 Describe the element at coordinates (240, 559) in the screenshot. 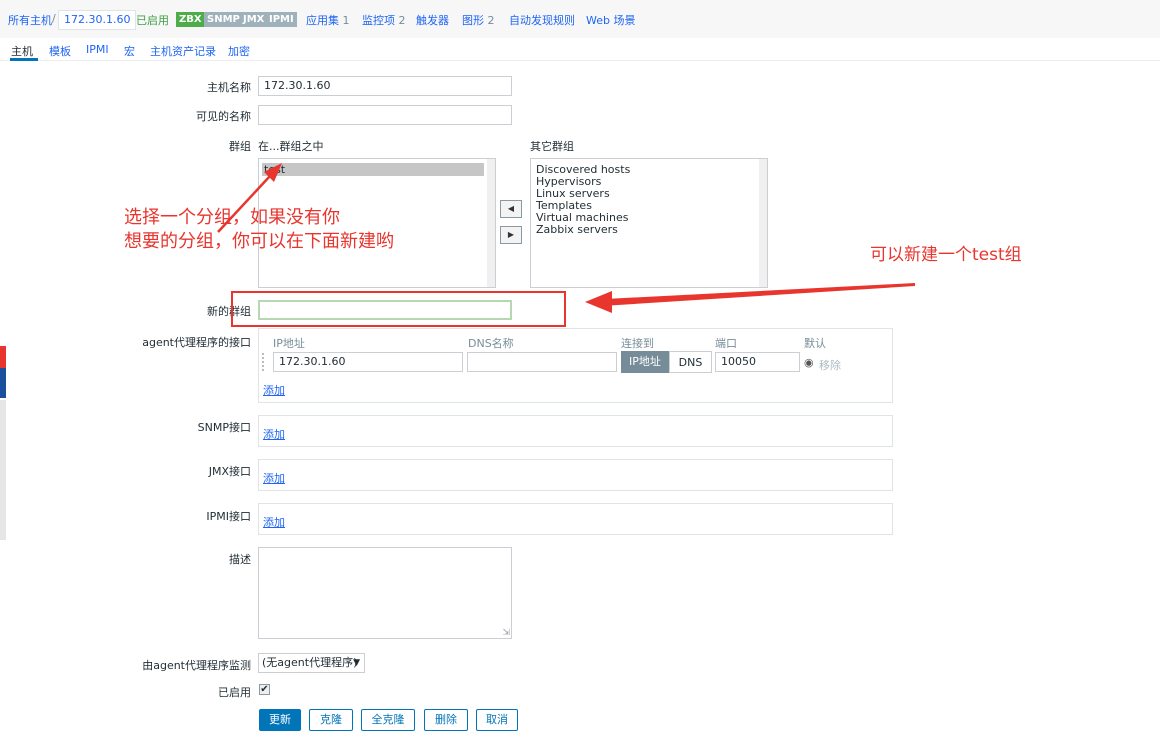

I see `description-label: 描述` at that location.